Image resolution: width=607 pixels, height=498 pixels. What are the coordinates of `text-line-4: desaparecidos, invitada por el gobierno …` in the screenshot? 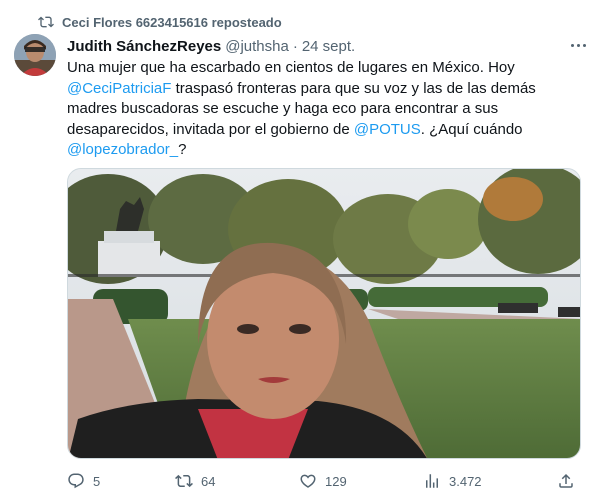 It's located at (317, 130).